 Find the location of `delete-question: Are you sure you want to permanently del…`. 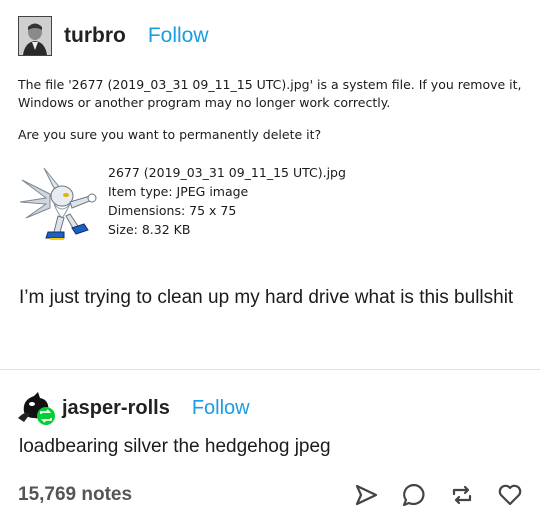

delete-question: Are you sure you want to permanently del… is located at coordinates (170, 134).